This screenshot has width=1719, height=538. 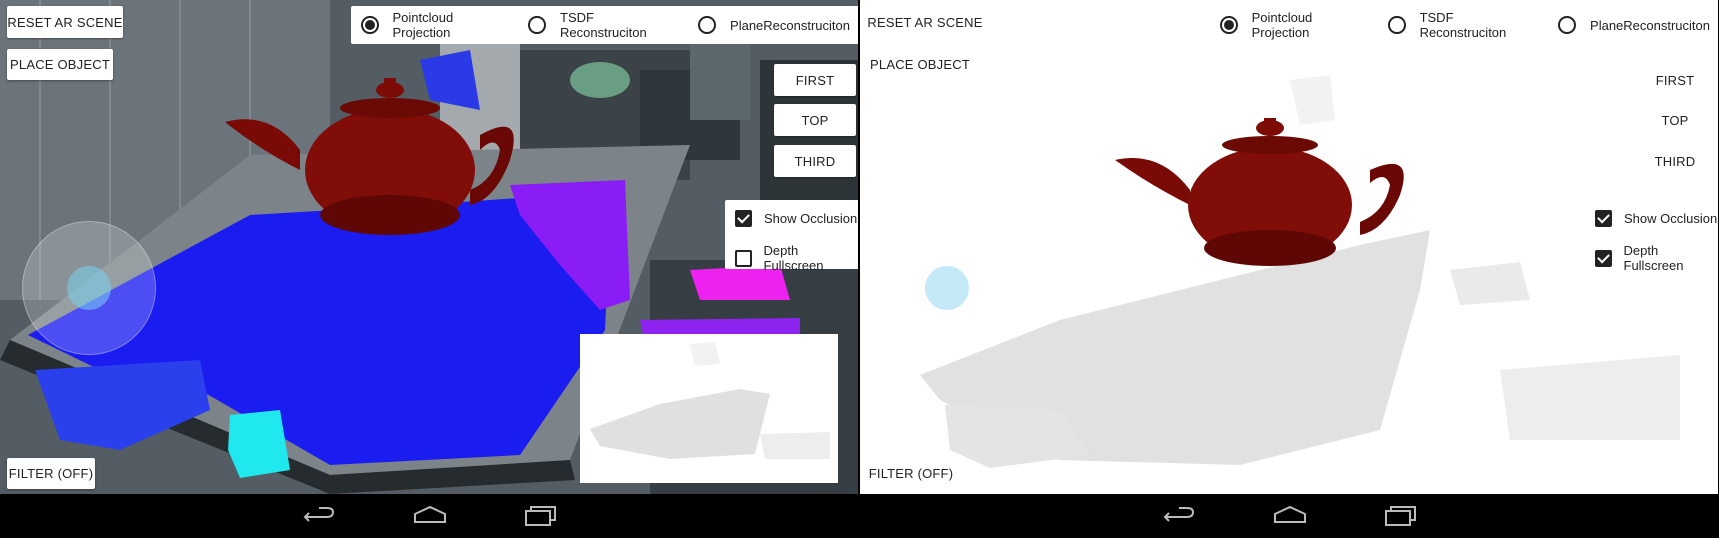 I want to click on joystick, so click(x=89, y=288).